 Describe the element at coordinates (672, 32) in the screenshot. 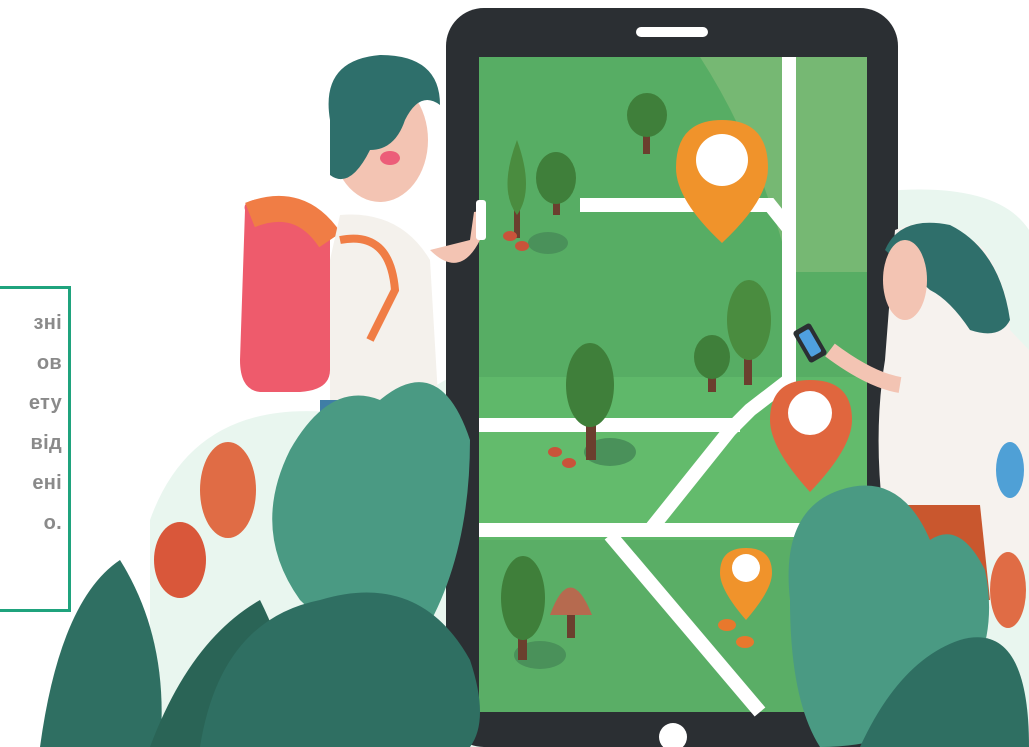

I see `phone-speaker` at that location.